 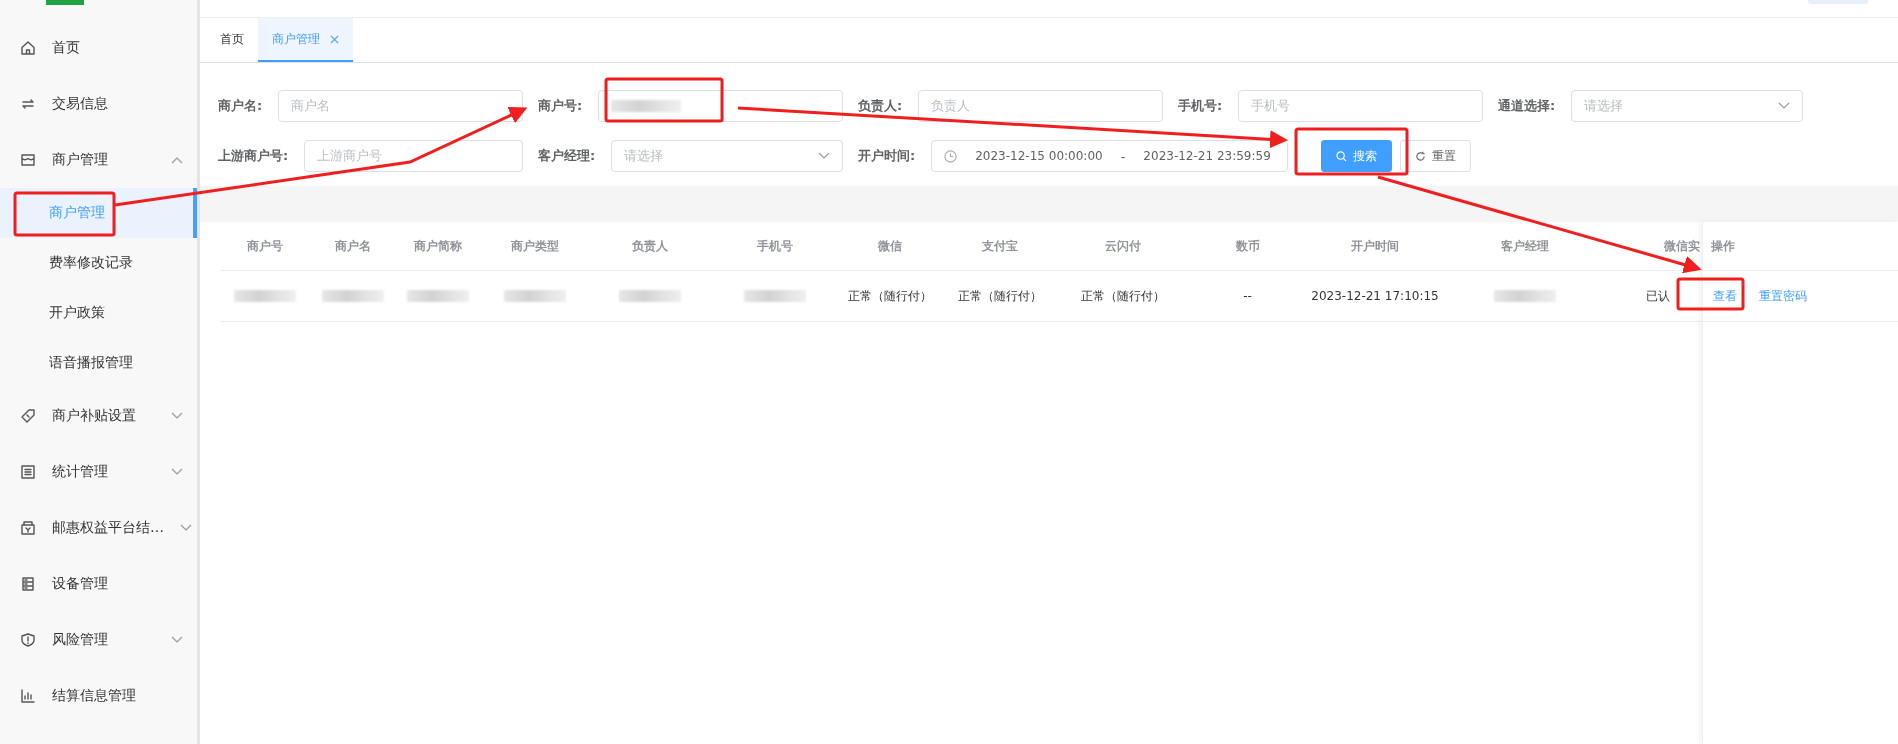 What do you see at coordinates (98, 313) in the screenshot?
I see `sidebar-subitem: 开户政策` at bounding box center [98, 313].